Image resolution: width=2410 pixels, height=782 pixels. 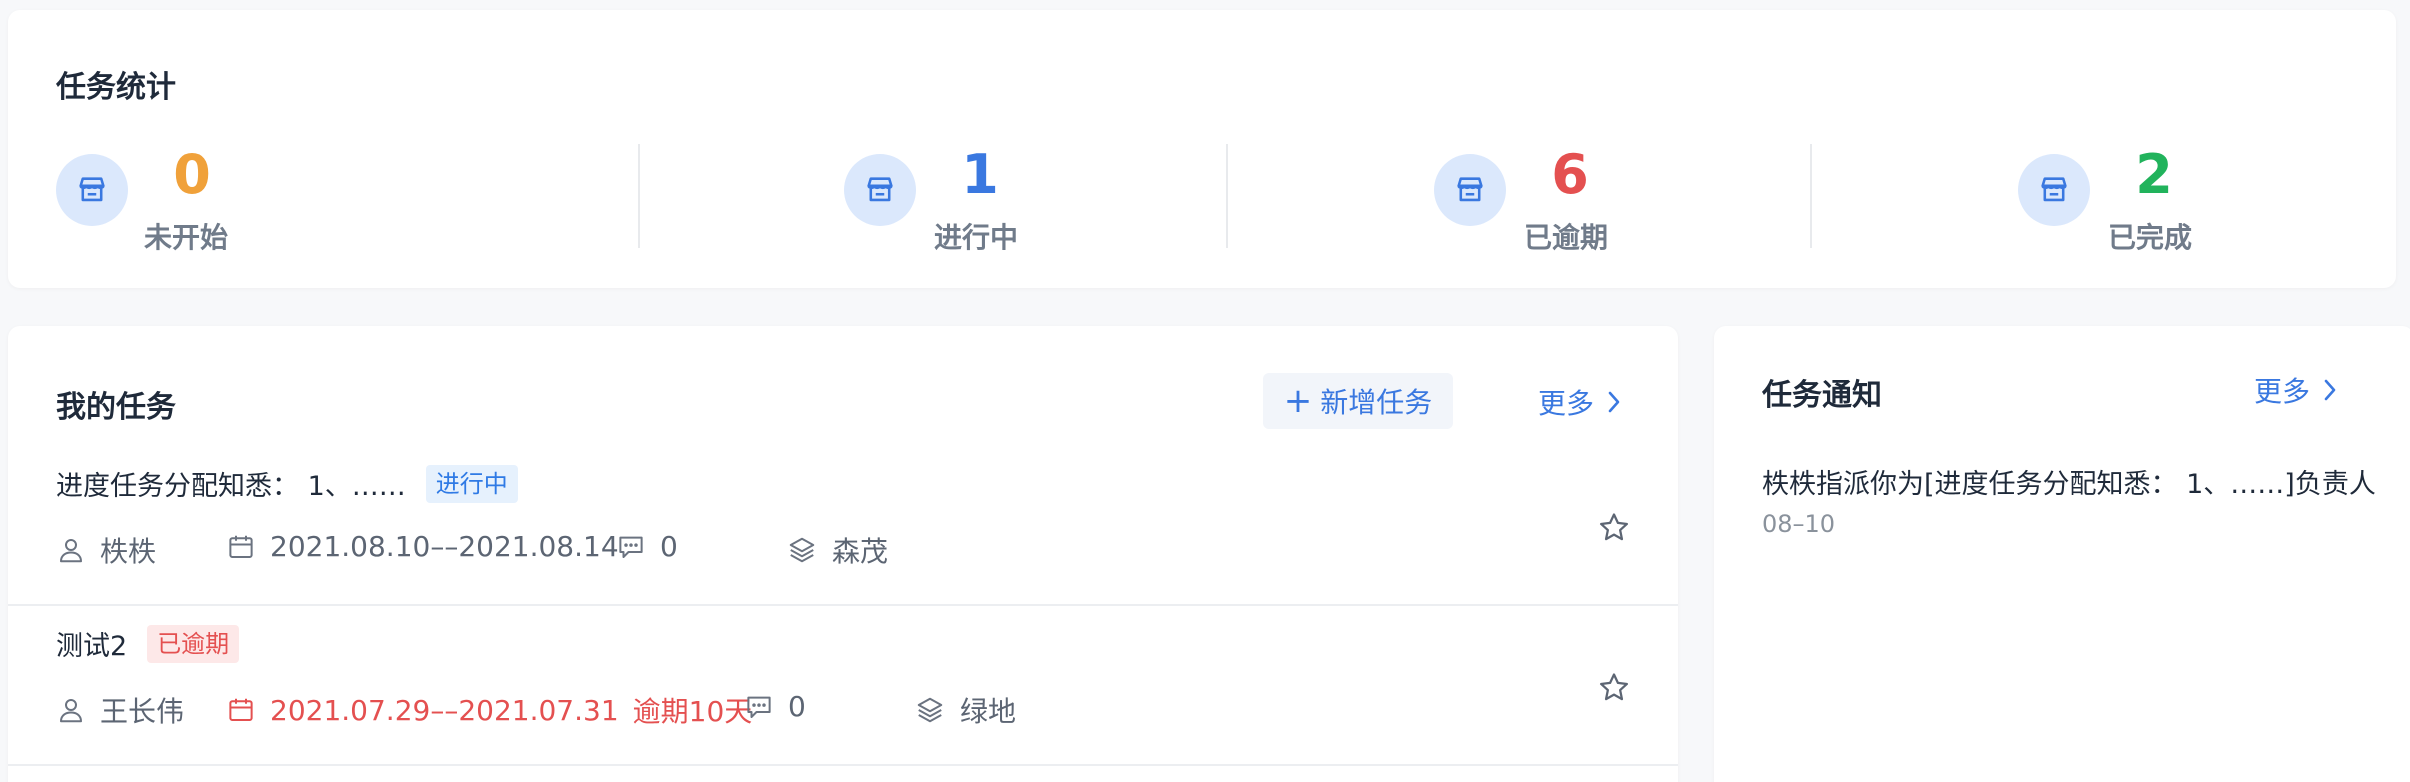 What do you see at coordinates (306, 149) in the screenshot?
I see `stat-not-started: 0 未开始` at bounding box center [306, 149].